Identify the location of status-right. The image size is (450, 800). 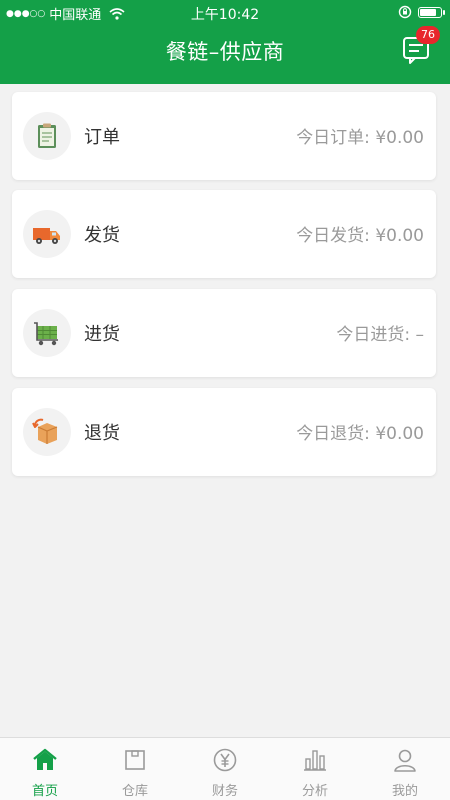
(421, 12).